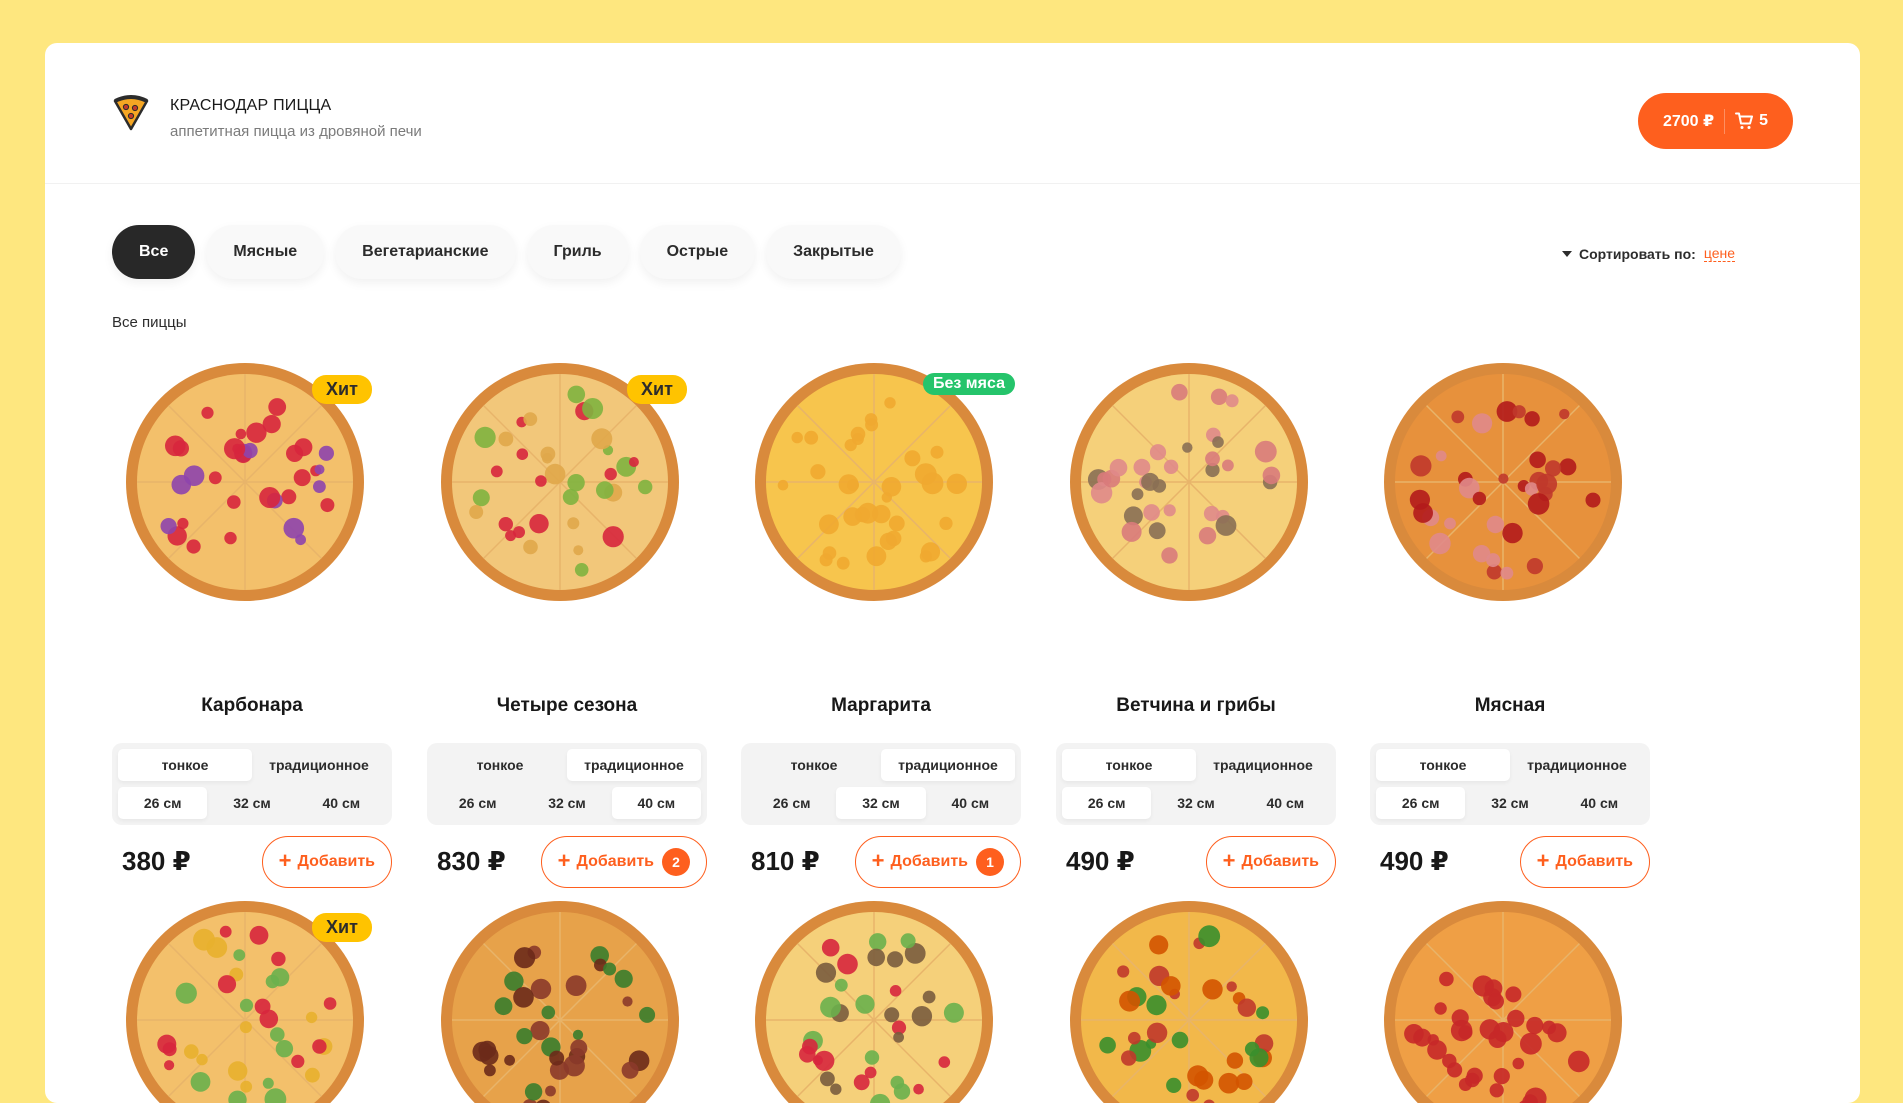 The height and width of the screenshot is (1103, 1903). I want to click on add-button: + Добавить 1, so click(938, 862).